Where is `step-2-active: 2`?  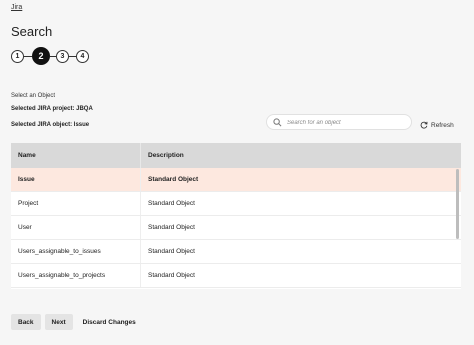
step-2-active: 2 is located at coordinates (41, 56).